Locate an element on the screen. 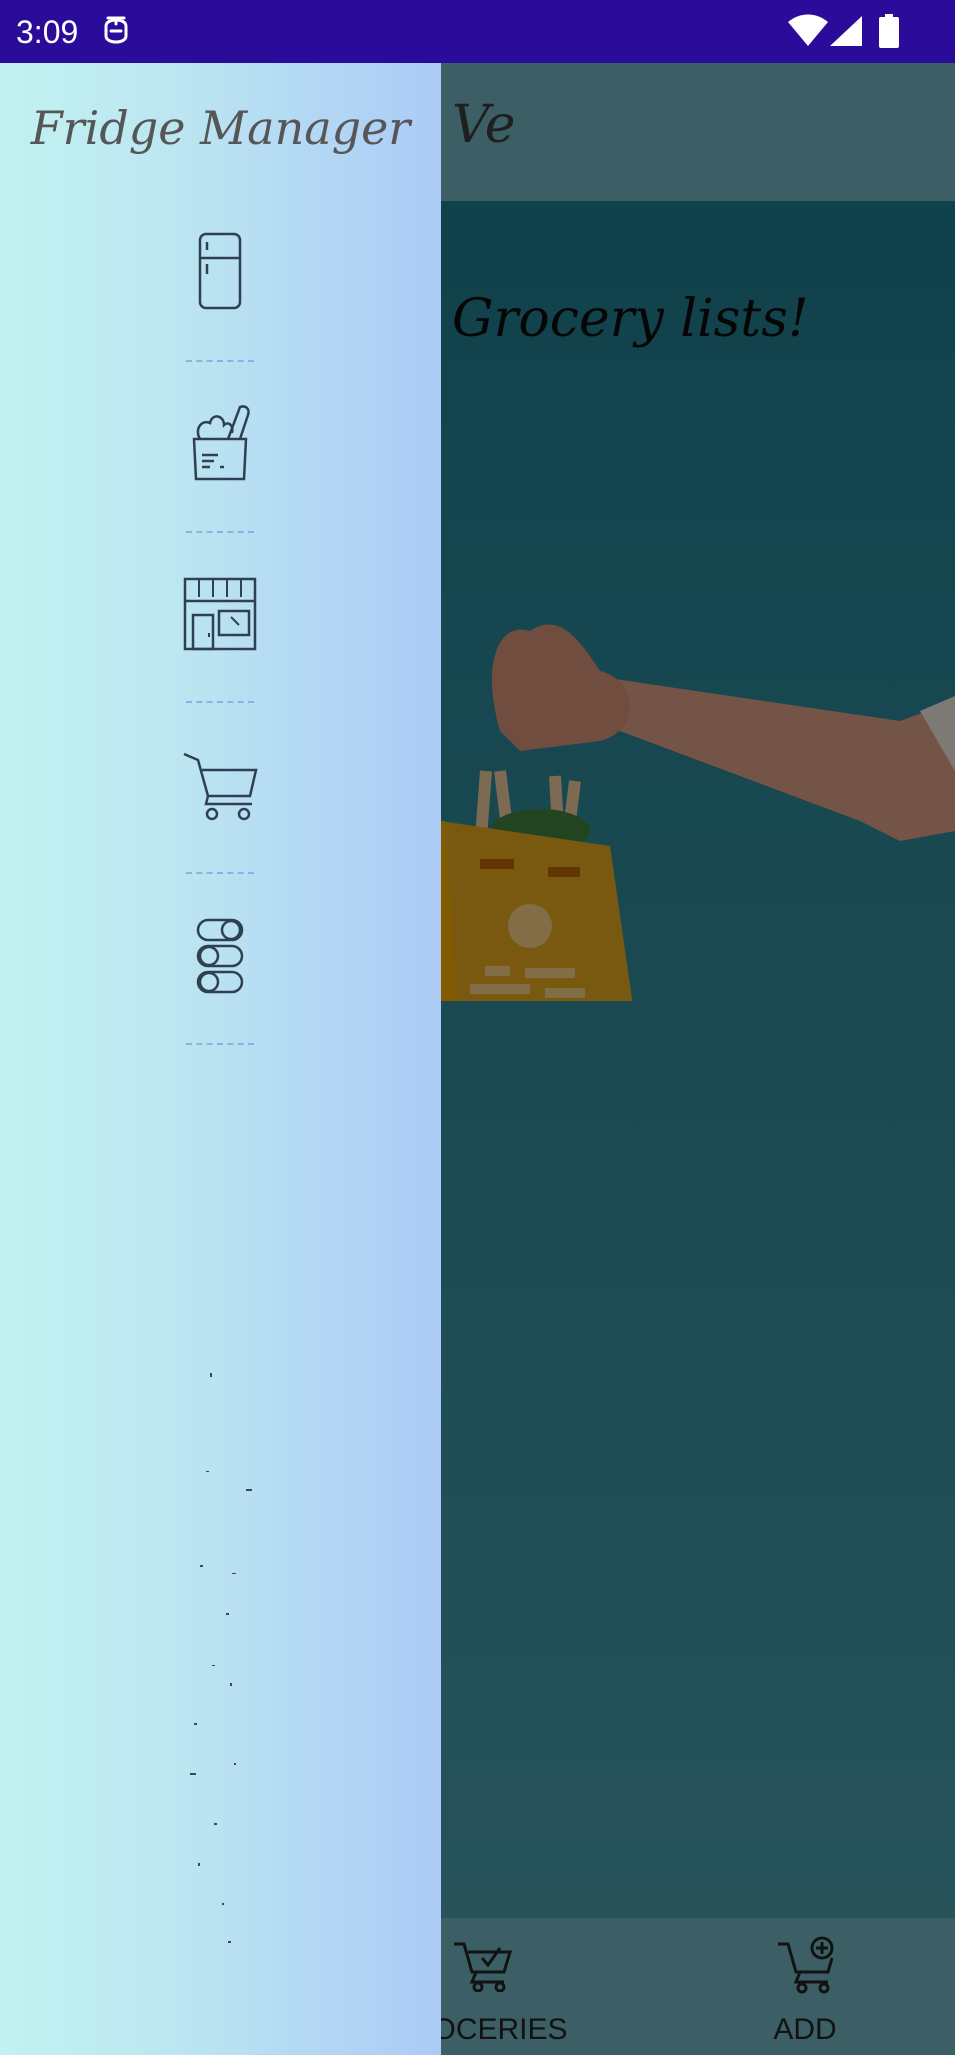 The image size is (955, 2055). cellular-signal-icon is located at coordinates (846, 33).